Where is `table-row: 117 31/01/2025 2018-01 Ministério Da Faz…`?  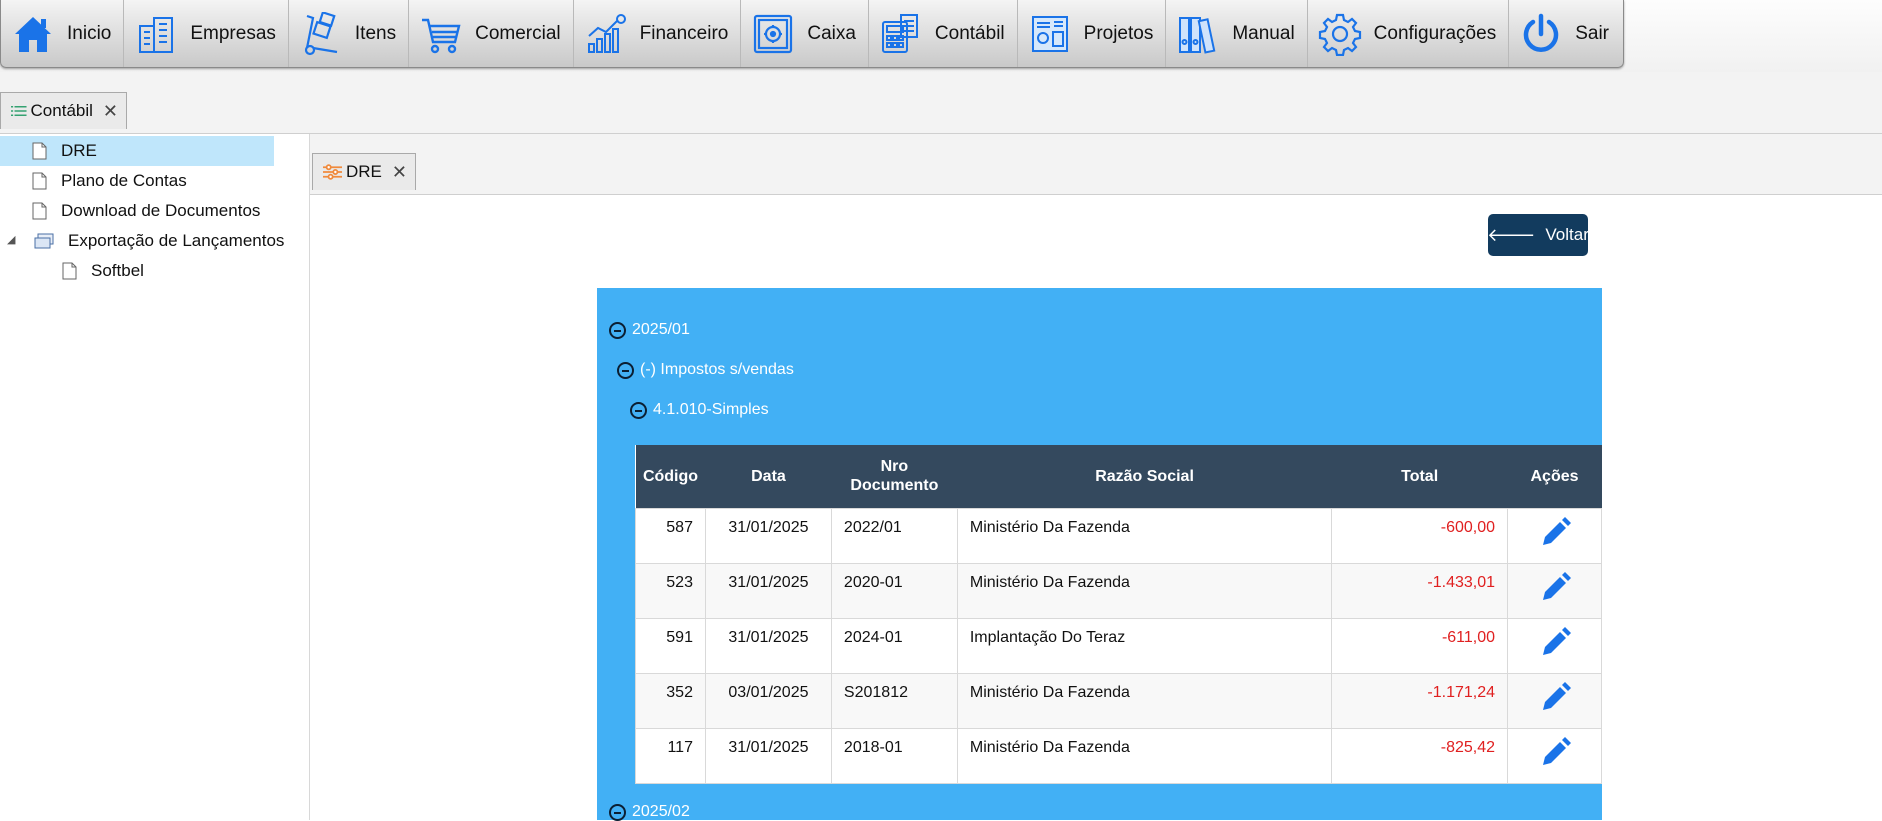
table-row: 117 31/01/2025 2018-01 Ministério Da Faz… is located at coordinates (1118, 755).